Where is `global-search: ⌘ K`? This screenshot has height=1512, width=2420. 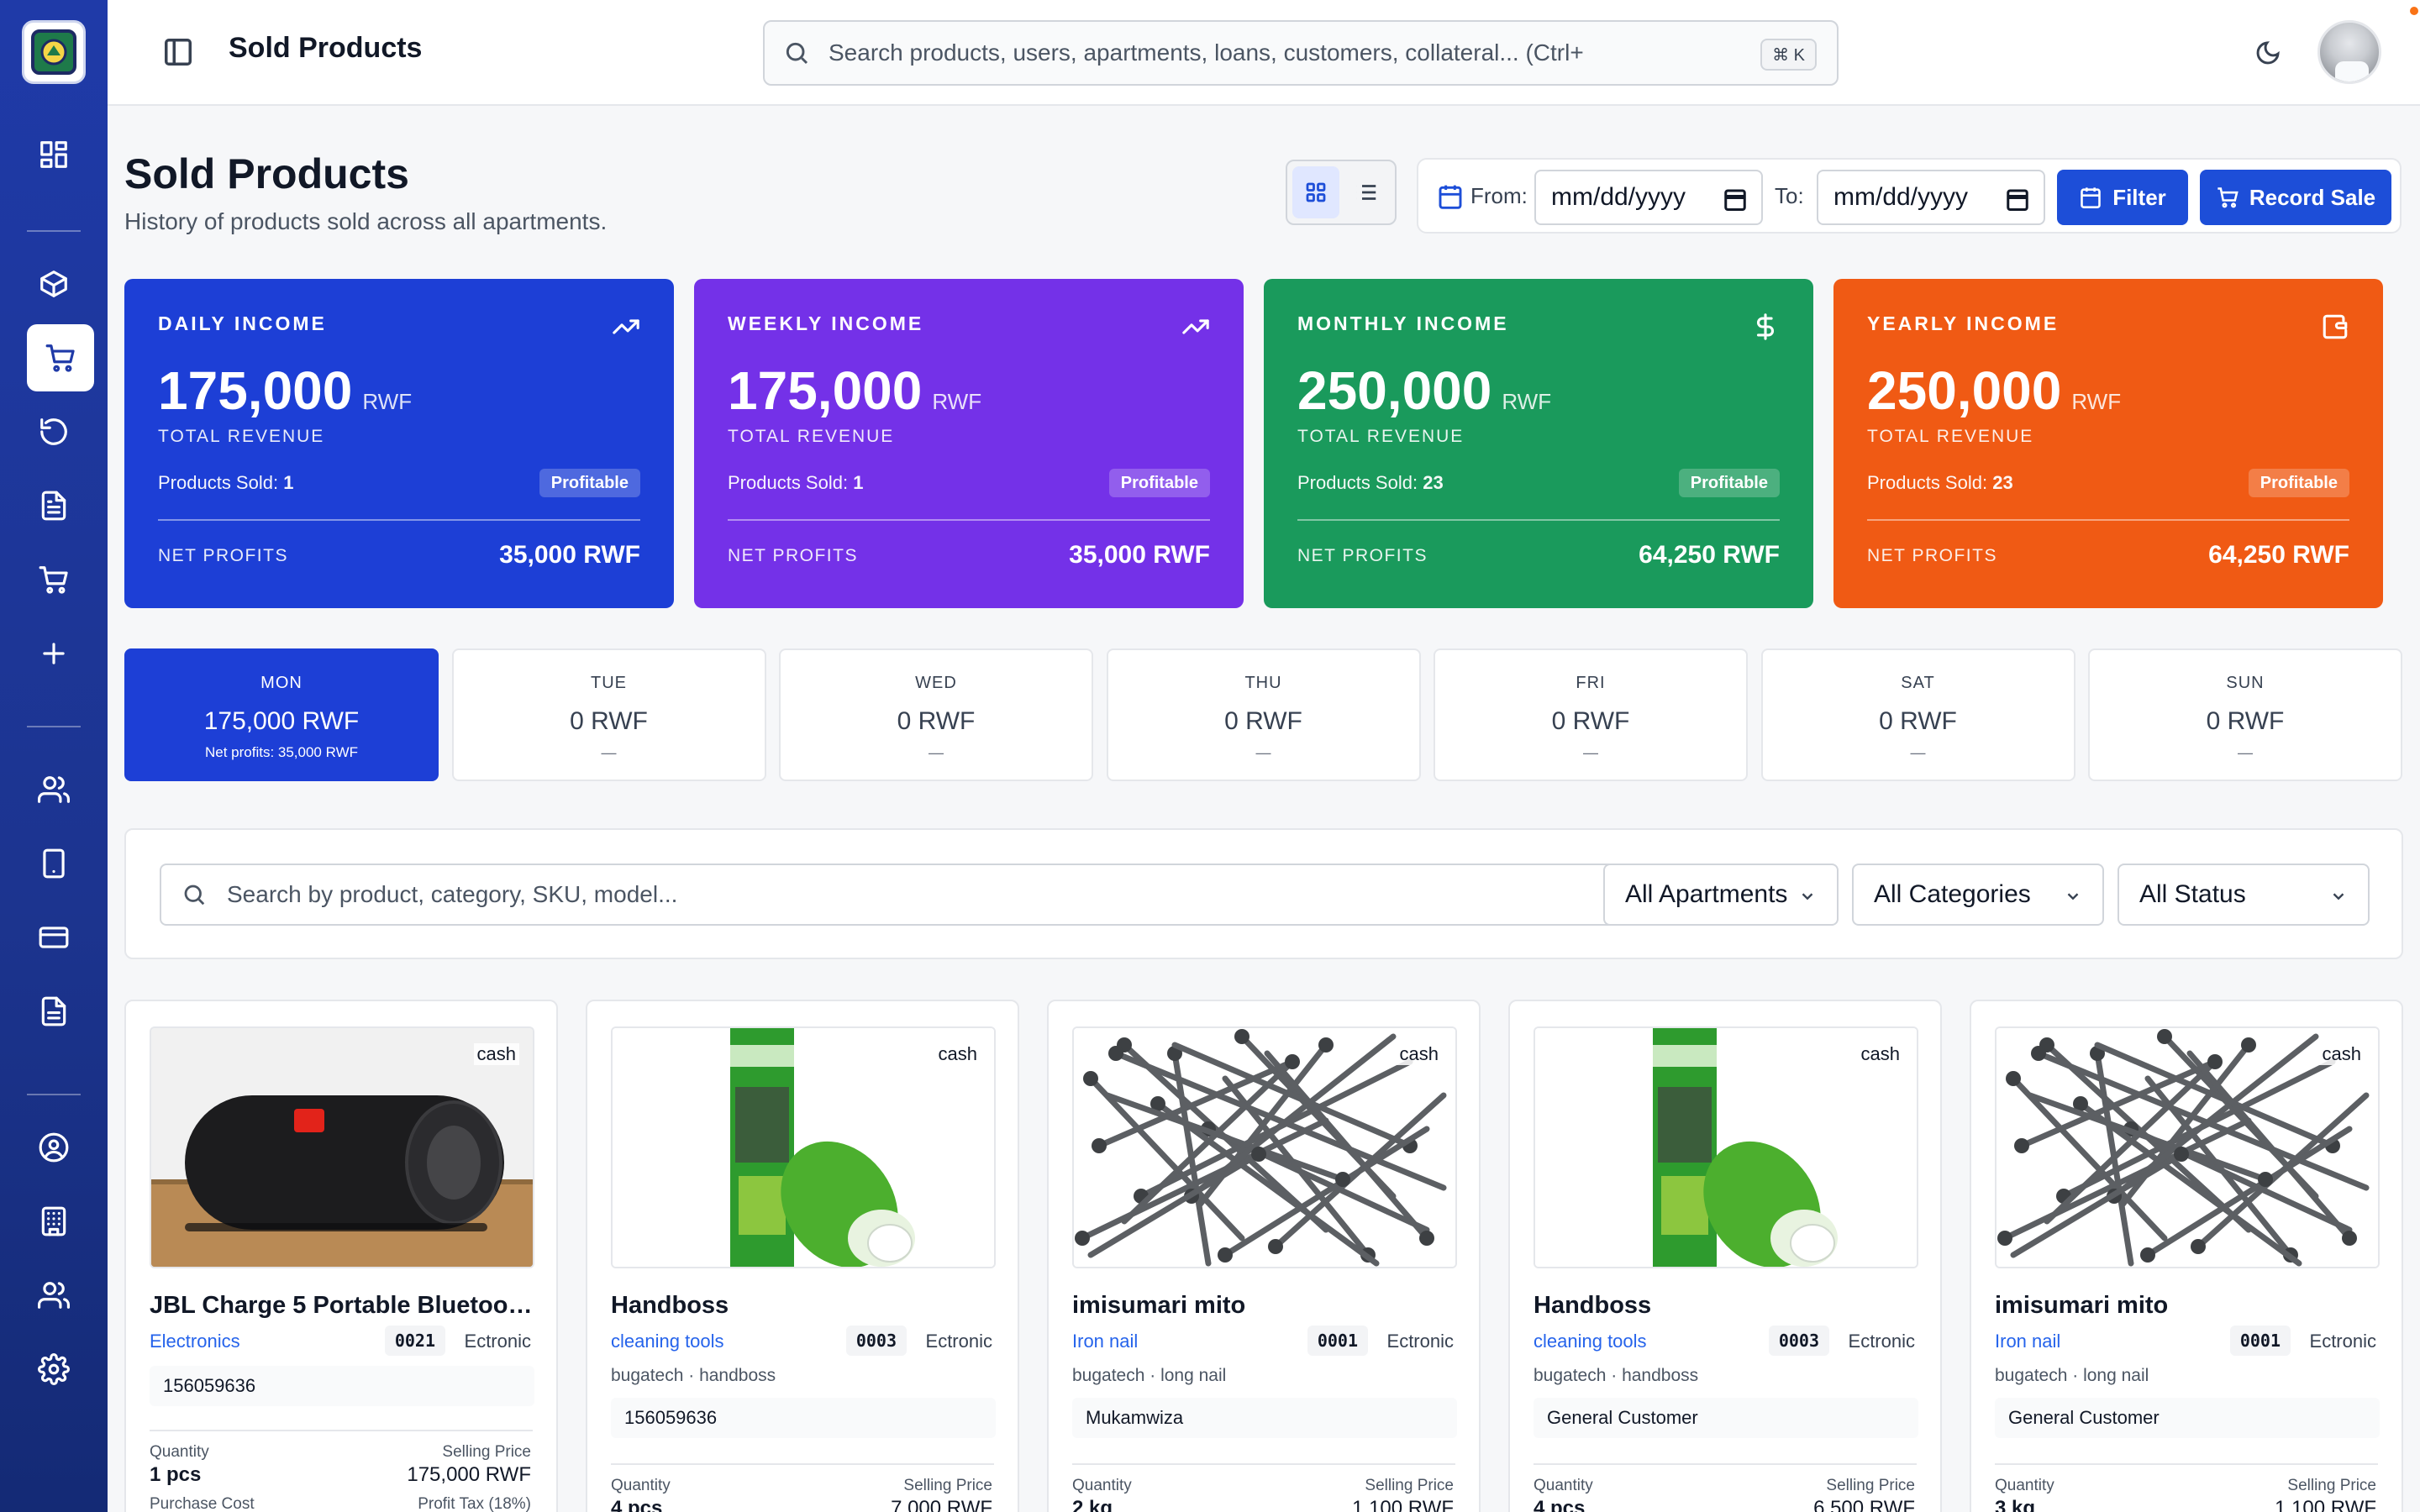
global-search: ⌘ K is located at coordinates (1301, 53).